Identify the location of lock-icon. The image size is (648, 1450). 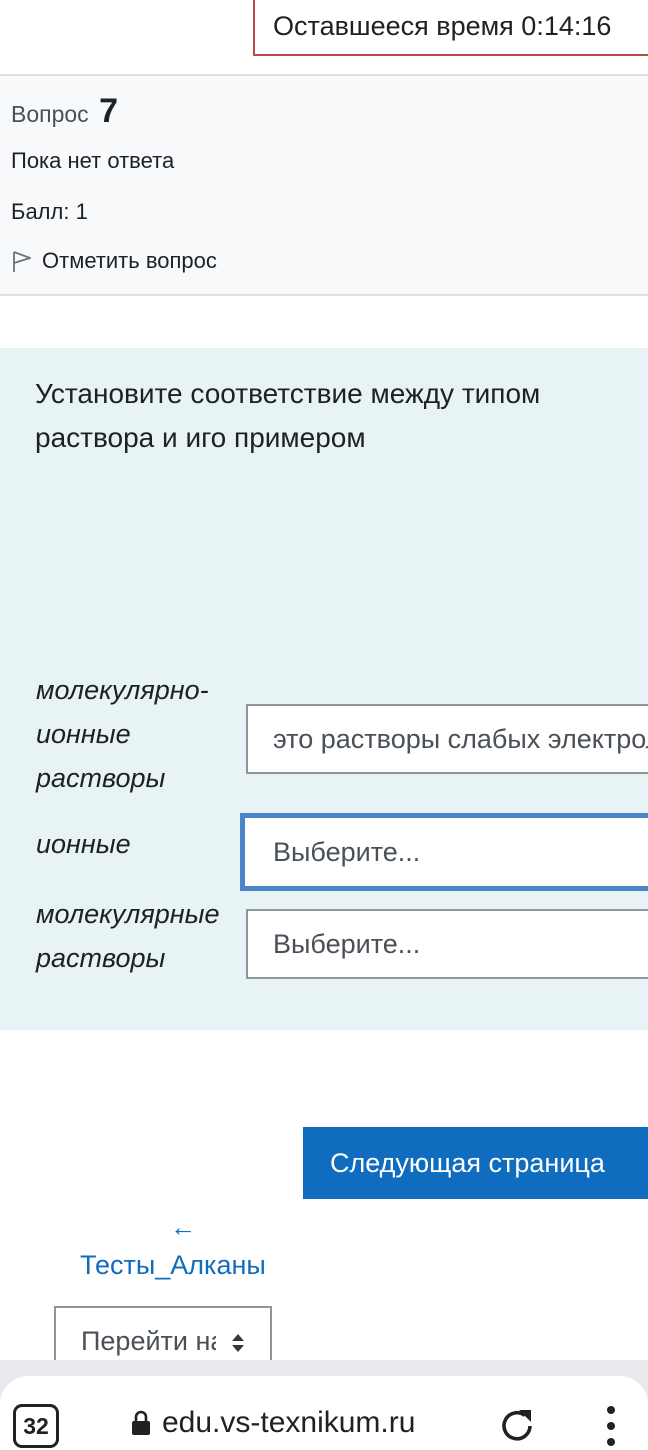
(141, 1422).